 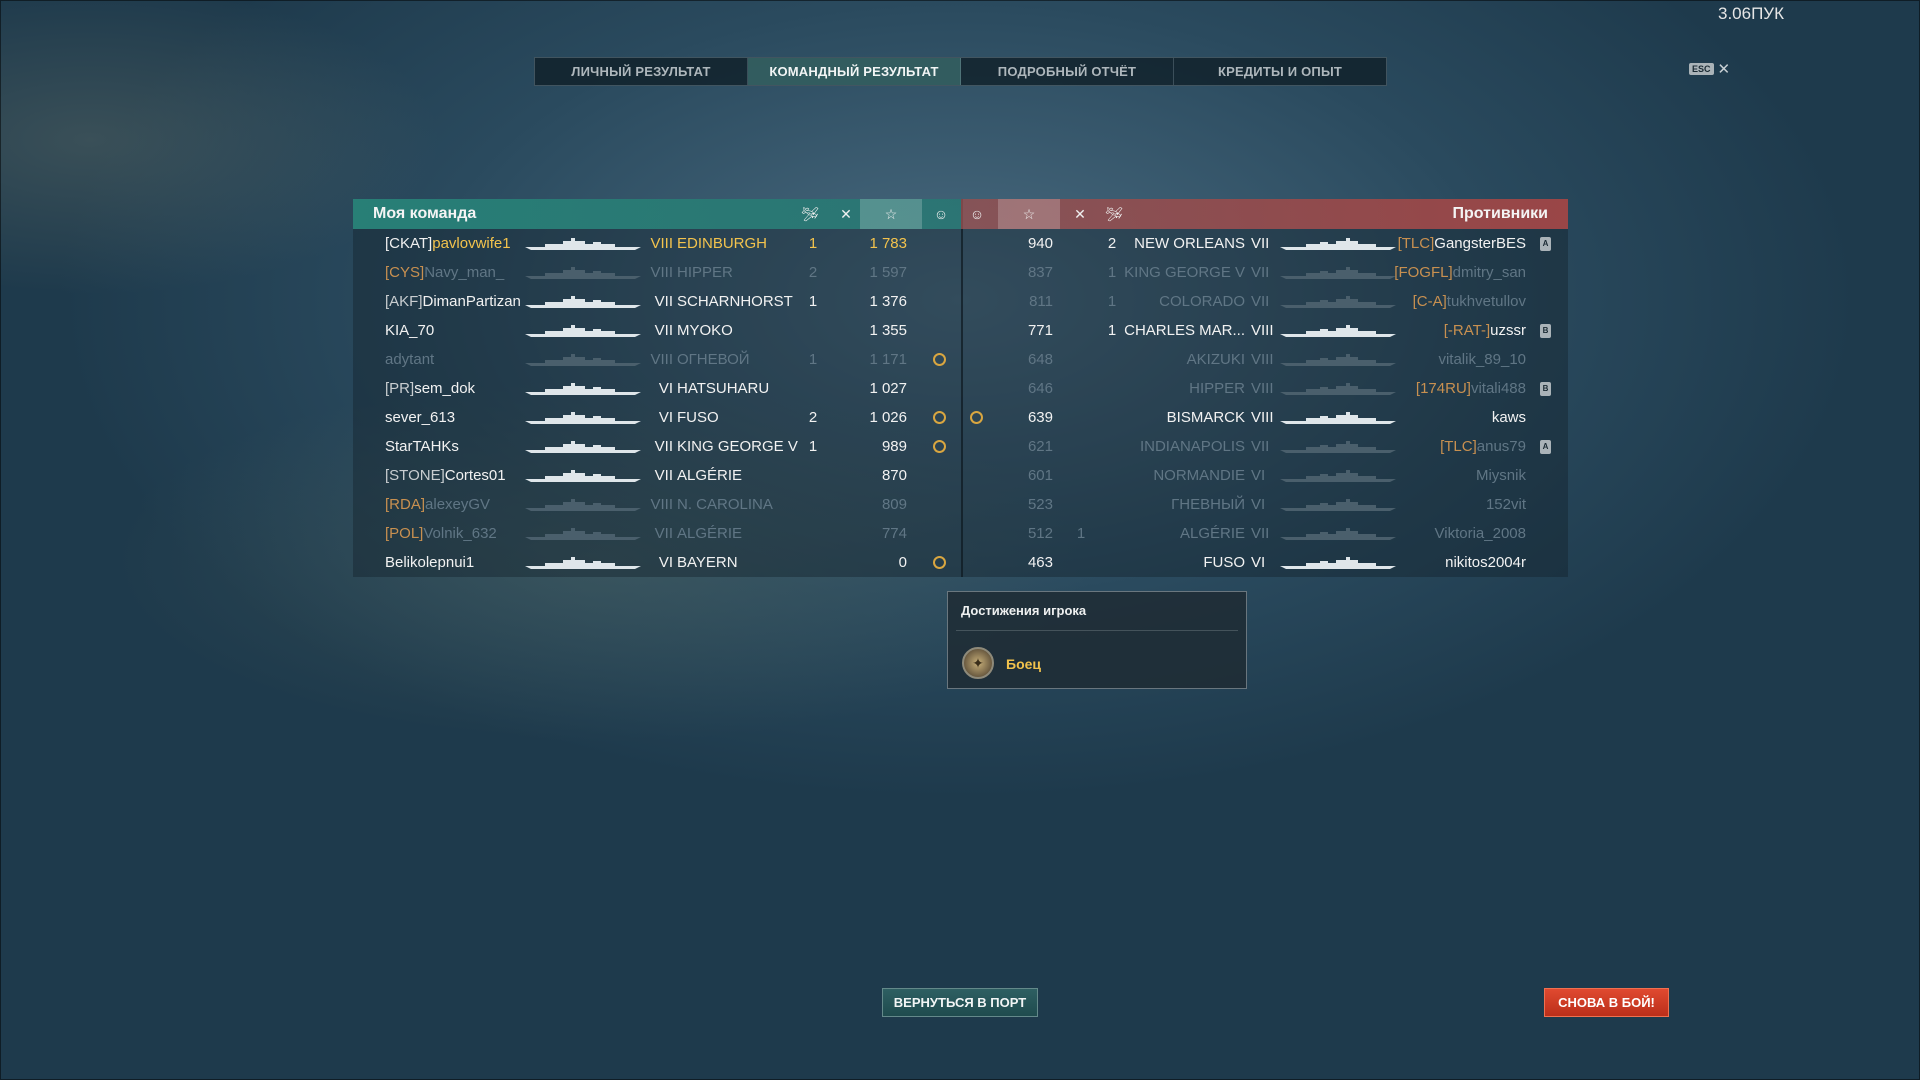 What do you see at coordinates (1040, 562) in the screenshot?
I see `exp-value: 463` at bounding box center [1040, 562].